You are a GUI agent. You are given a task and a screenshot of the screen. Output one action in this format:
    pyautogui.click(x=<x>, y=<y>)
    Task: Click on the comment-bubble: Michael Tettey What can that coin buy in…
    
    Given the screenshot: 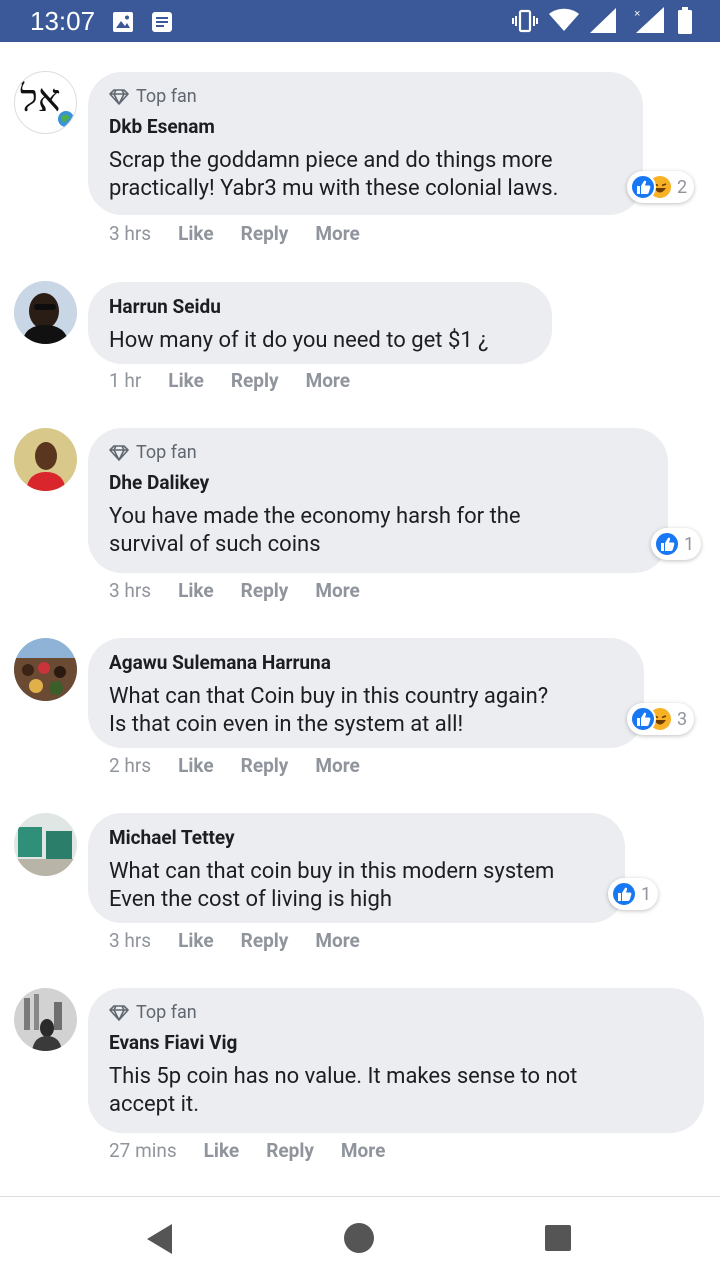 What is the action you would take?
    pyautogui.click(x=356, y=868)
    